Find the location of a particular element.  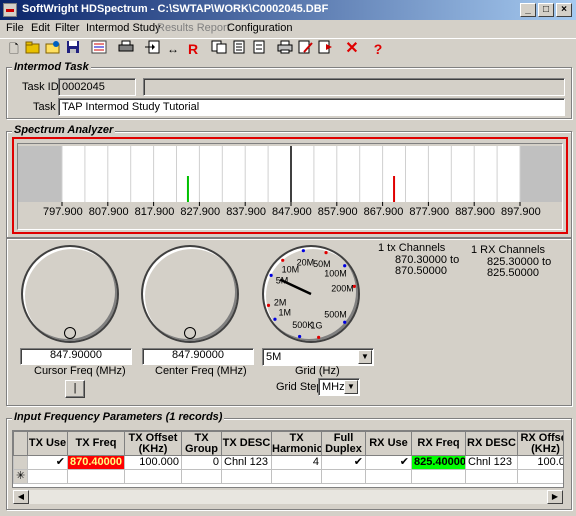

new-record-marker: ✳ is located at coordinates (20, 476).